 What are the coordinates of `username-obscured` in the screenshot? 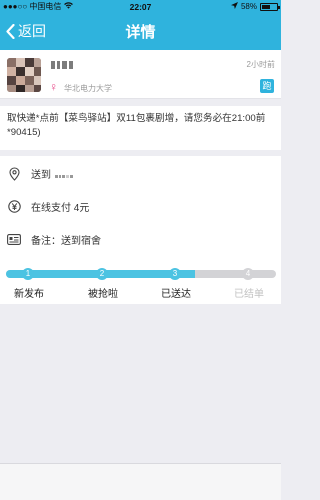 It's located at (63, 65).